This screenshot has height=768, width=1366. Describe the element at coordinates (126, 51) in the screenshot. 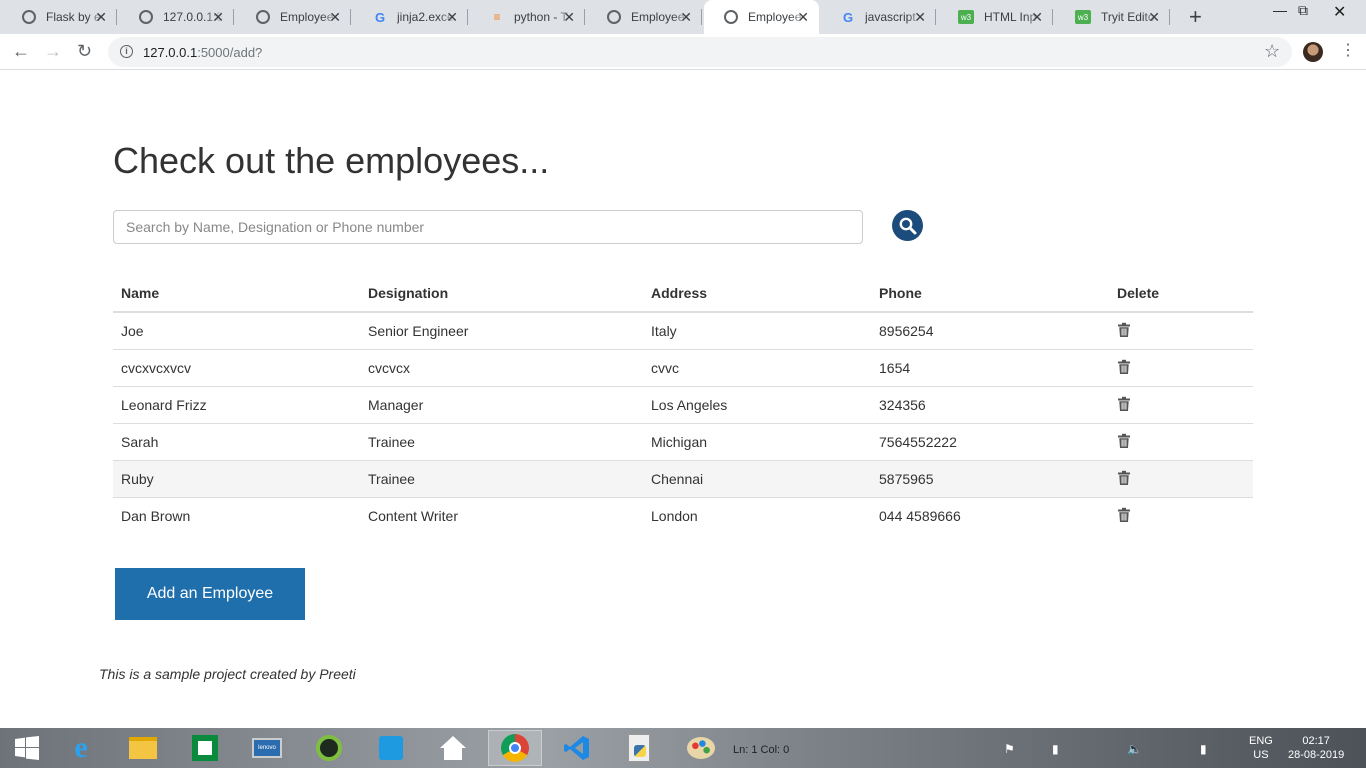

I see `site-info-icon: i` at that location.